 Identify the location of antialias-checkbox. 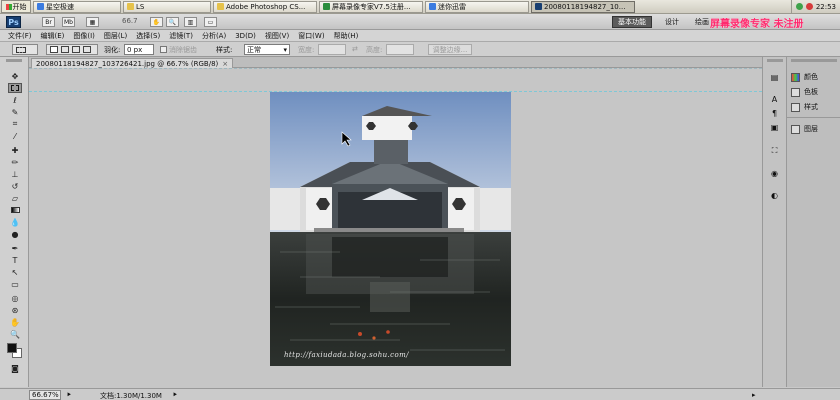
(163, 49).